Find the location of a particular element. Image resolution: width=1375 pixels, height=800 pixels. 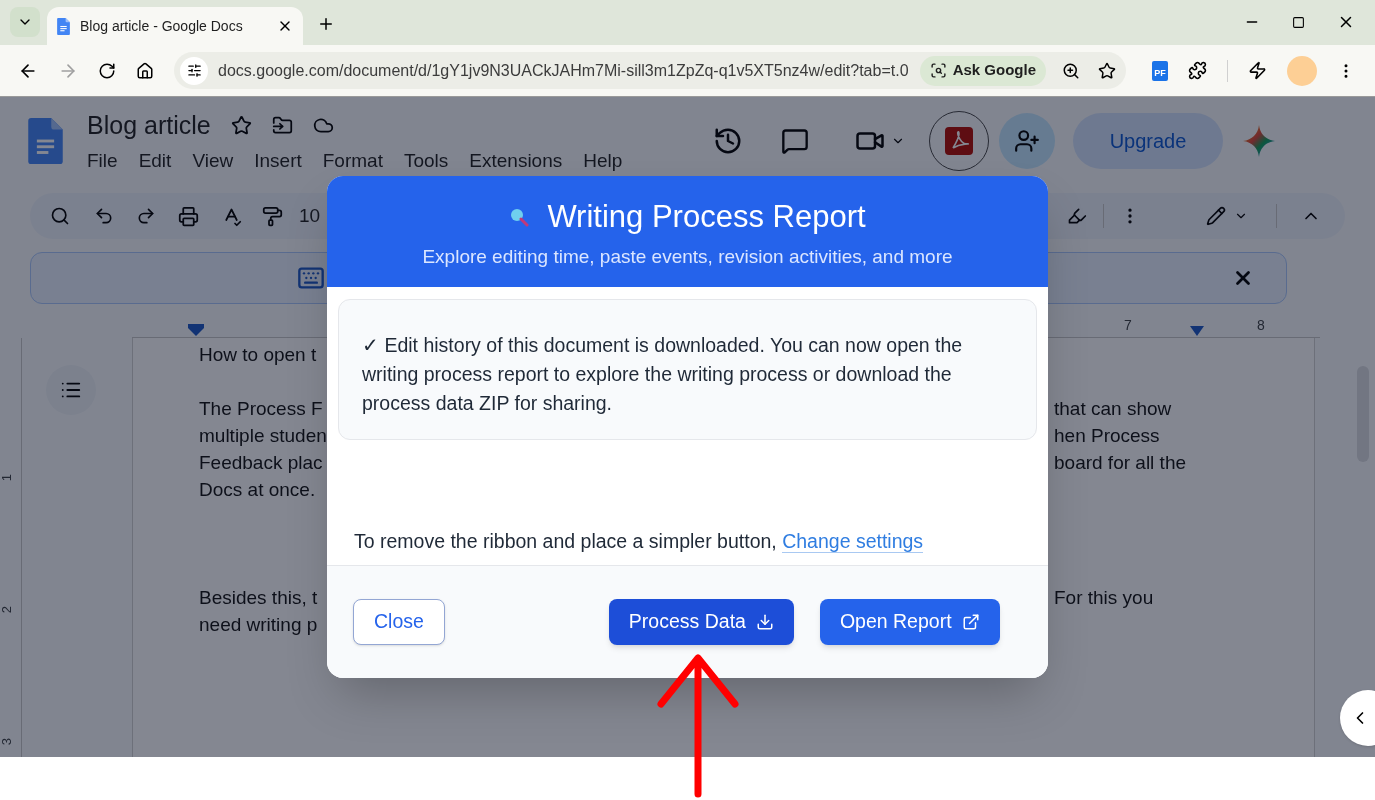

highlighter-icon is located at coordinates (1077, 216).